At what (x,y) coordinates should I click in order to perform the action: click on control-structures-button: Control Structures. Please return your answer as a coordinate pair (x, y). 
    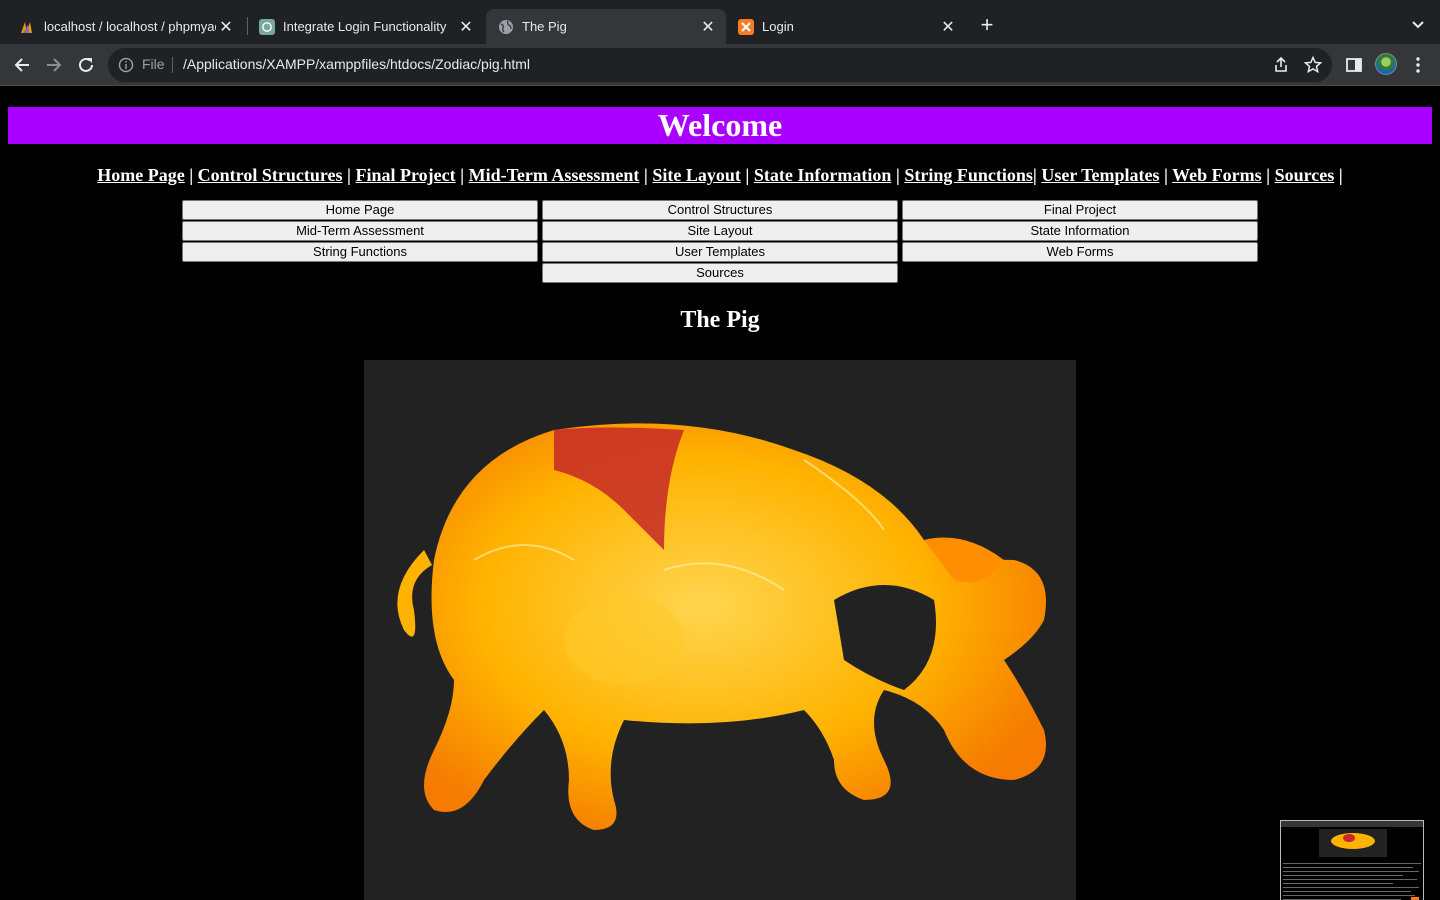
    Looking at the image, I should click on (720, 210).